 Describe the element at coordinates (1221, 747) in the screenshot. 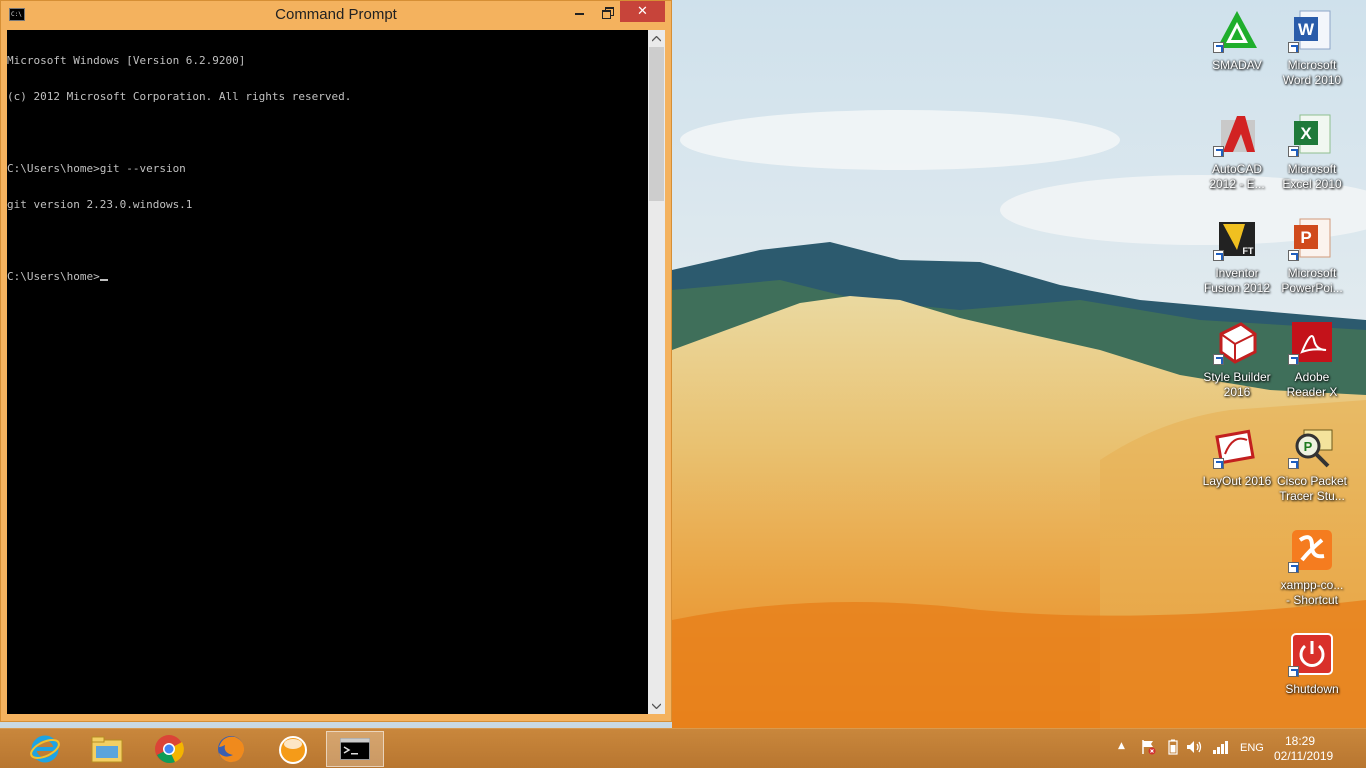

I see `network-signal-icon` at that location.